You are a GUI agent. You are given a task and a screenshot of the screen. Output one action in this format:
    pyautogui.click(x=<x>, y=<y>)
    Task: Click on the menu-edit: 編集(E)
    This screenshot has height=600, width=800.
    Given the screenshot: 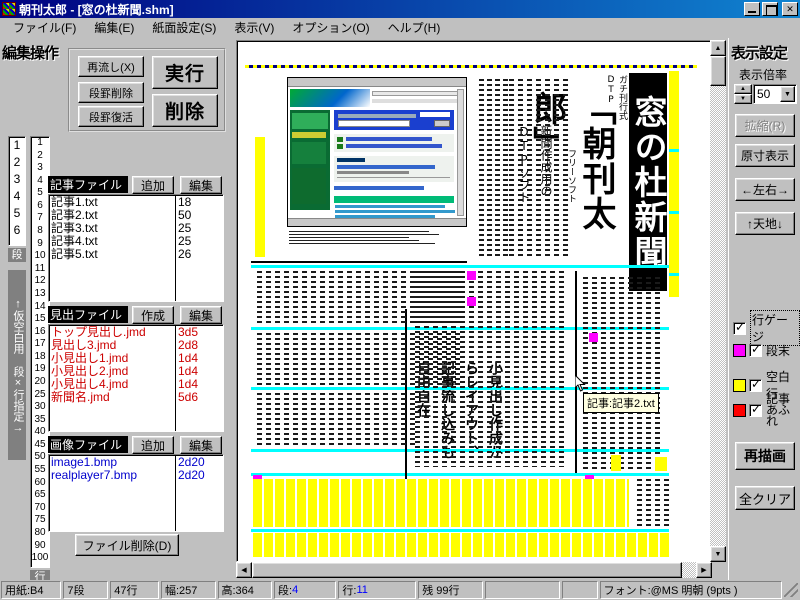 What is the action you would take?
    pyautogui.click(x=114, y=27)
    